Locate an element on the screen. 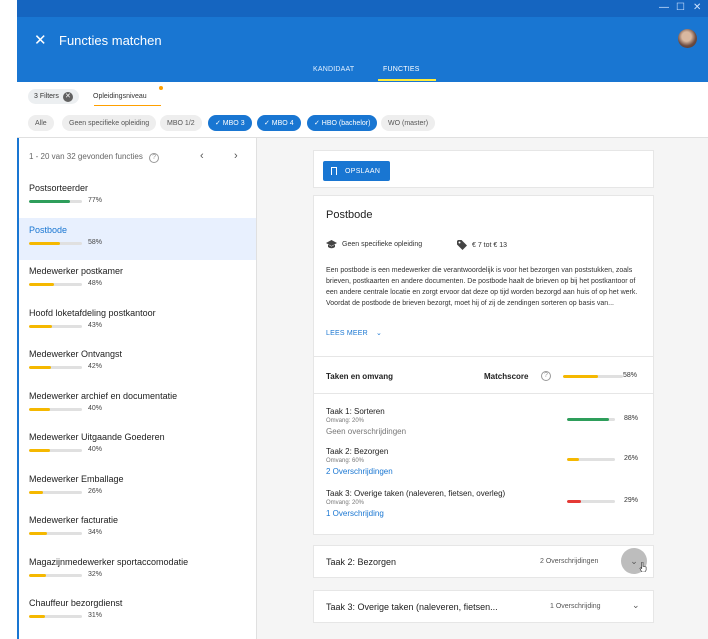 The width and height of the screenshot is (708, 639). job-list-item-title: Magazijnmedewerker sportaccomodatie is located at coordinates (109, 561).